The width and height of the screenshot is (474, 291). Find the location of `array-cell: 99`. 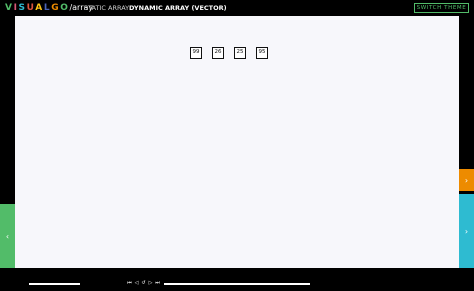

array-cell: 99 is located at coordinates (196, 53).